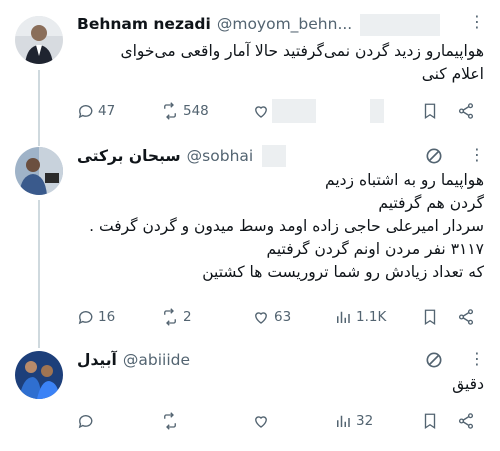 This screenshot has width=500, height=451. I want to click on tweet-text-line: گردن هم گرفتیم, so click(431, 203).